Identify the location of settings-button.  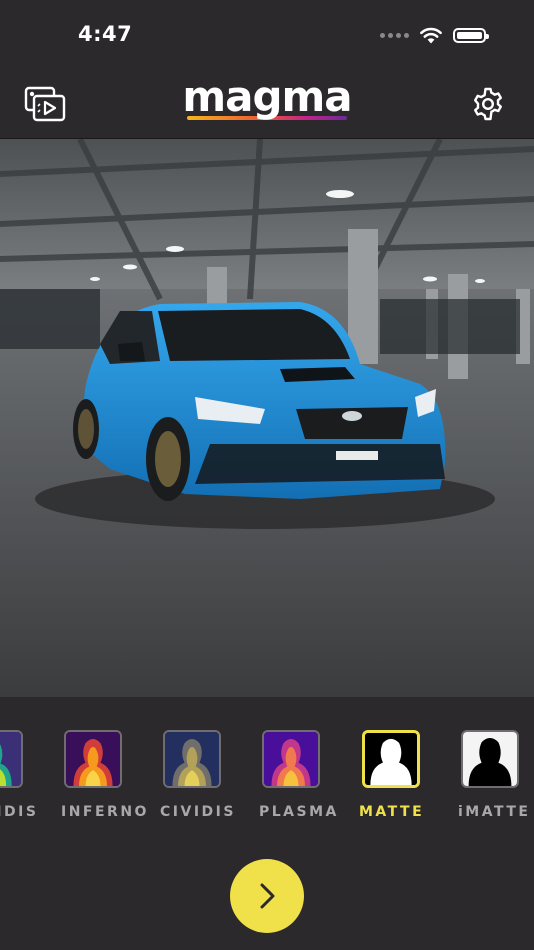
(488, 104).